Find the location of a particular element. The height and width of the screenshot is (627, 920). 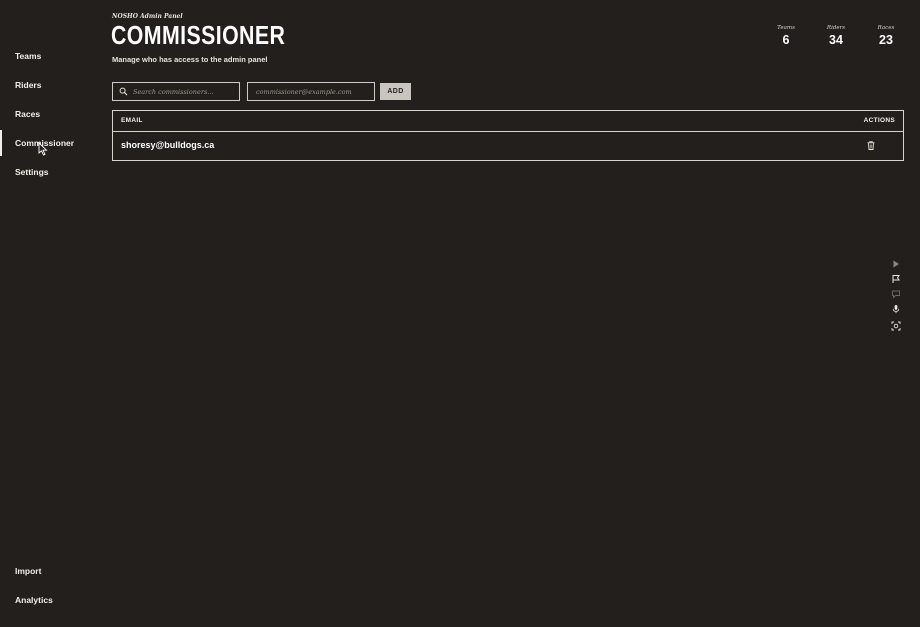

search-icon is located at coordinates (123, 91).